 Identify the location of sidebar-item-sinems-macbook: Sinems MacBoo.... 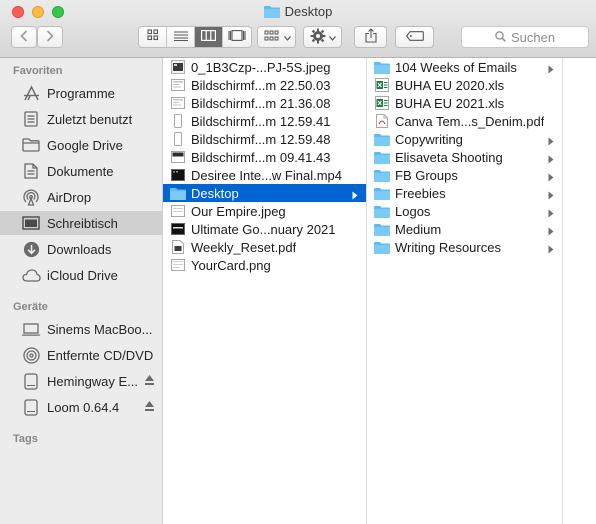
(81, 329).